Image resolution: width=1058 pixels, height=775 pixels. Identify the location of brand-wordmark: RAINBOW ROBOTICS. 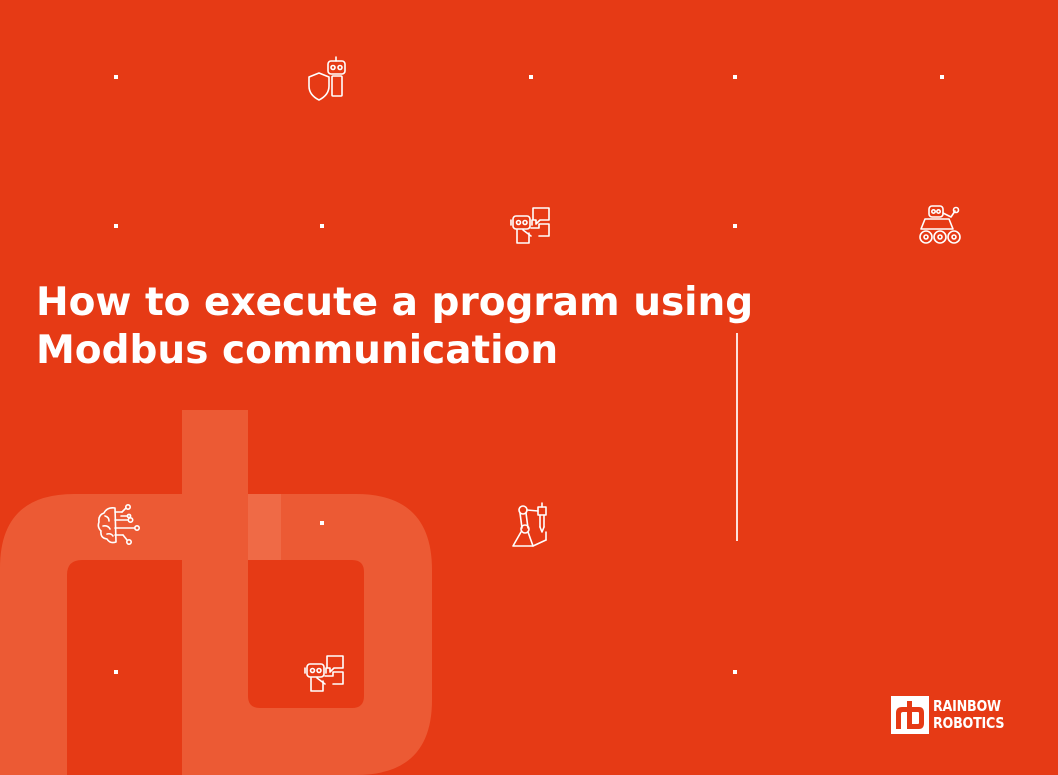
(968, 715).